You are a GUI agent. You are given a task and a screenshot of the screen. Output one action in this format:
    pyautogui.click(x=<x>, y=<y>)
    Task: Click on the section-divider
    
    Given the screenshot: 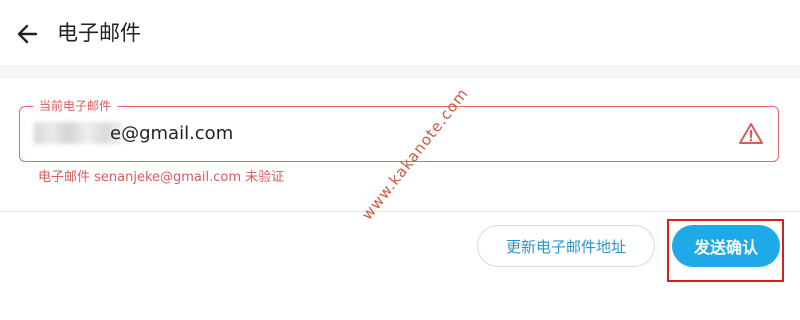 What is the action you would take?
    pyautogui.click(x=400, y=211)
    